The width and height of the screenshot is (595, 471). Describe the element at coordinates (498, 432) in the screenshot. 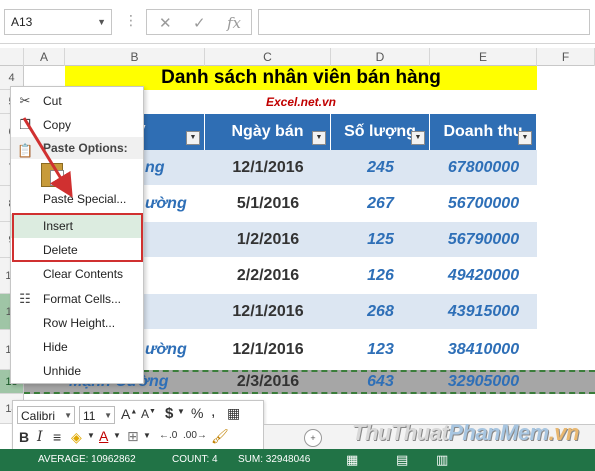

I see `watermark-part: PhanMem` at that location.